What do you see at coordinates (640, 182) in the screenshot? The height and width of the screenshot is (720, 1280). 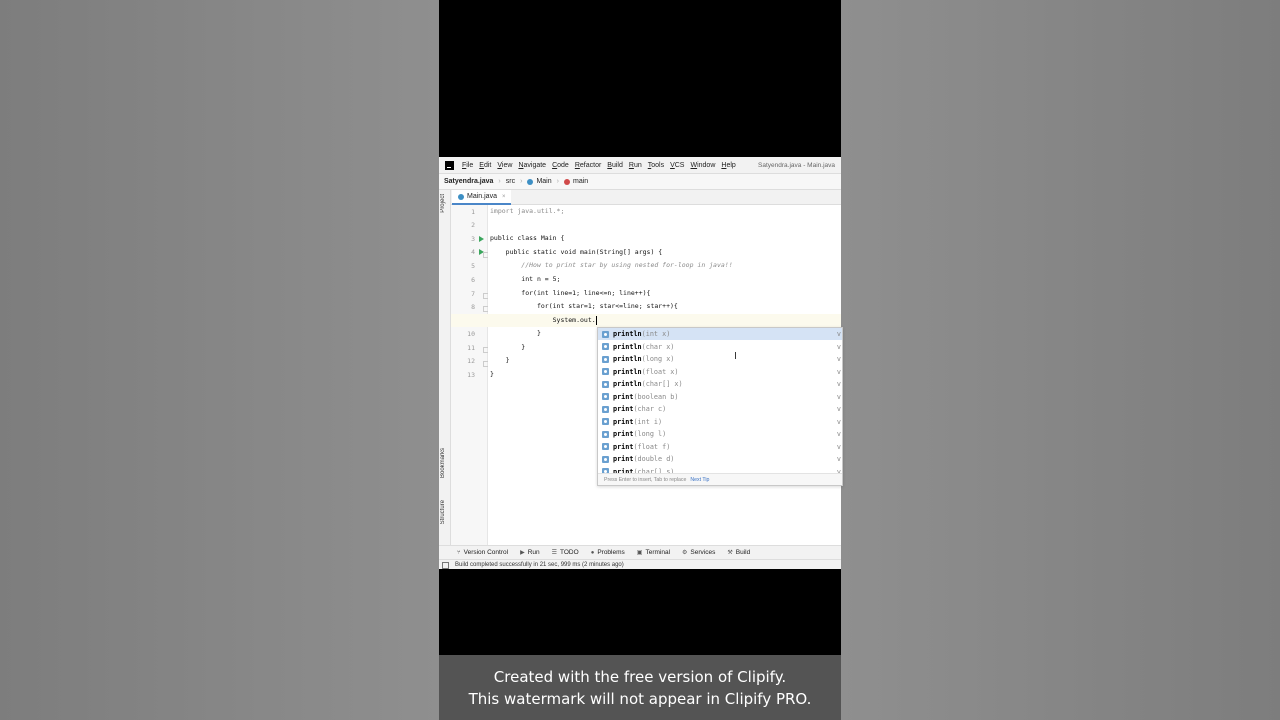 I see `breadcrumb: Satyendra.java › src › Main › main` at bounding box center [640, 182].